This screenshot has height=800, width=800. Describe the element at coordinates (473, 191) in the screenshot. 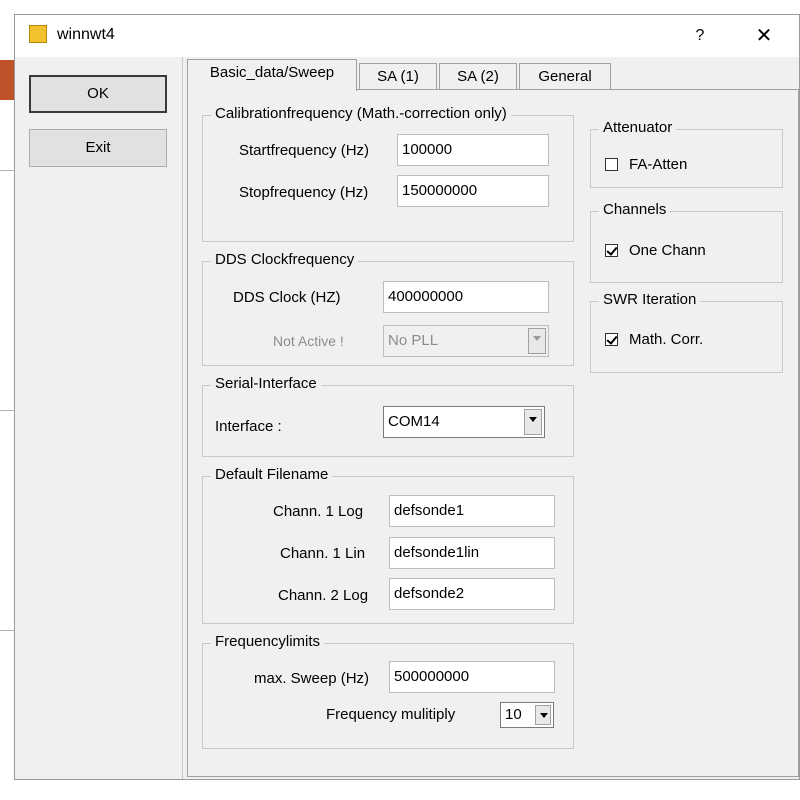

I see `stopfrequency-input: 150000000` at that location.